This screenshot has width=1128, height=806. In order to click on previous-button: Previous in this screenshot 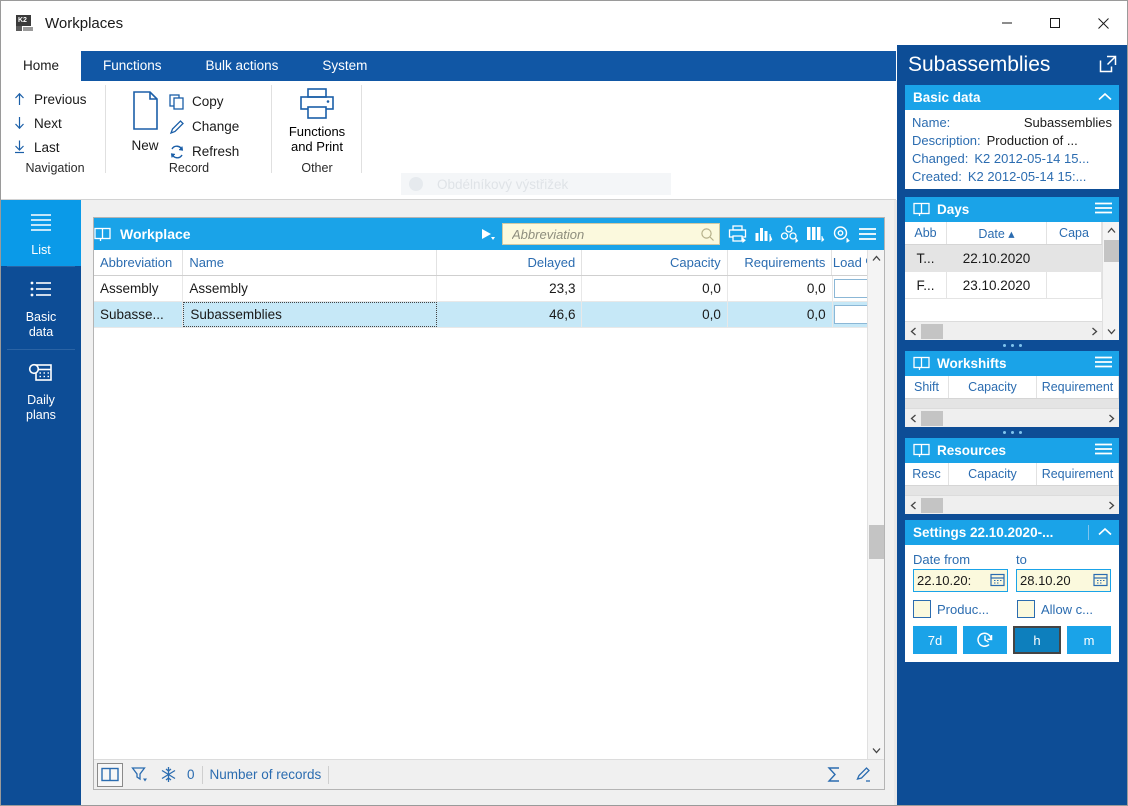, I will do `click(46, 99)`.